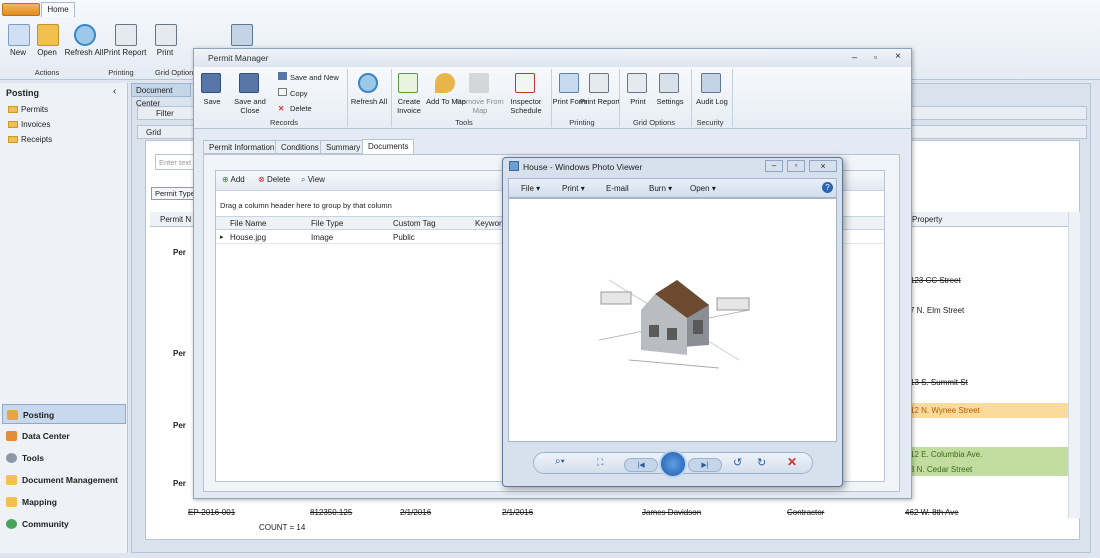 The height and width of the screenshot is (558, 1100). Describe the element at coordinates (64, 436) in the screenshot. I see `nav-section-data-center: Data Center` at that location.